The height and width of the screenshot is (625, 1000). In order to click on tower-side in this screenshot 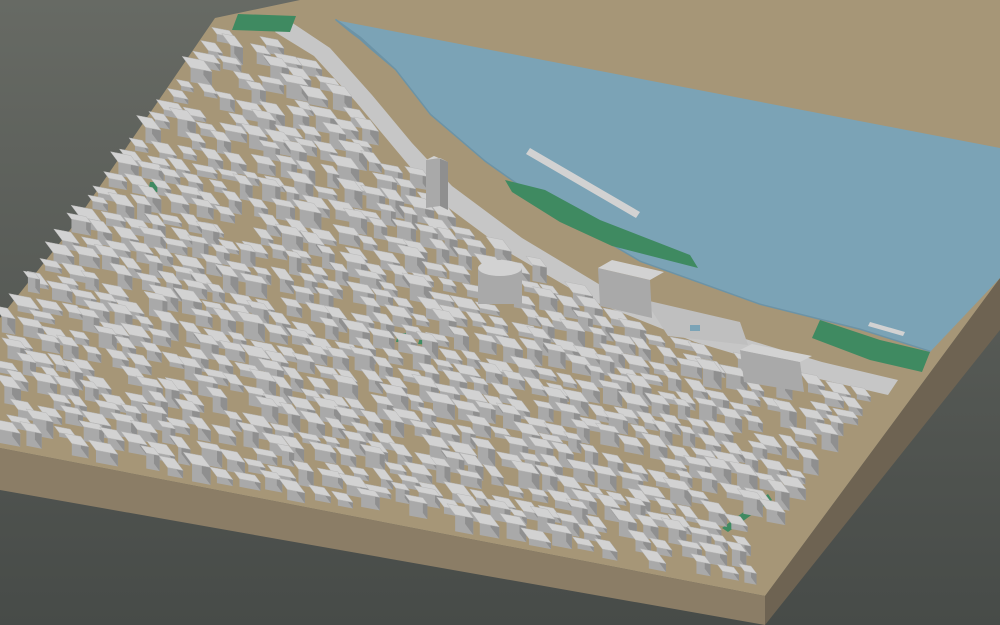, I will do `click(444, 184)`.